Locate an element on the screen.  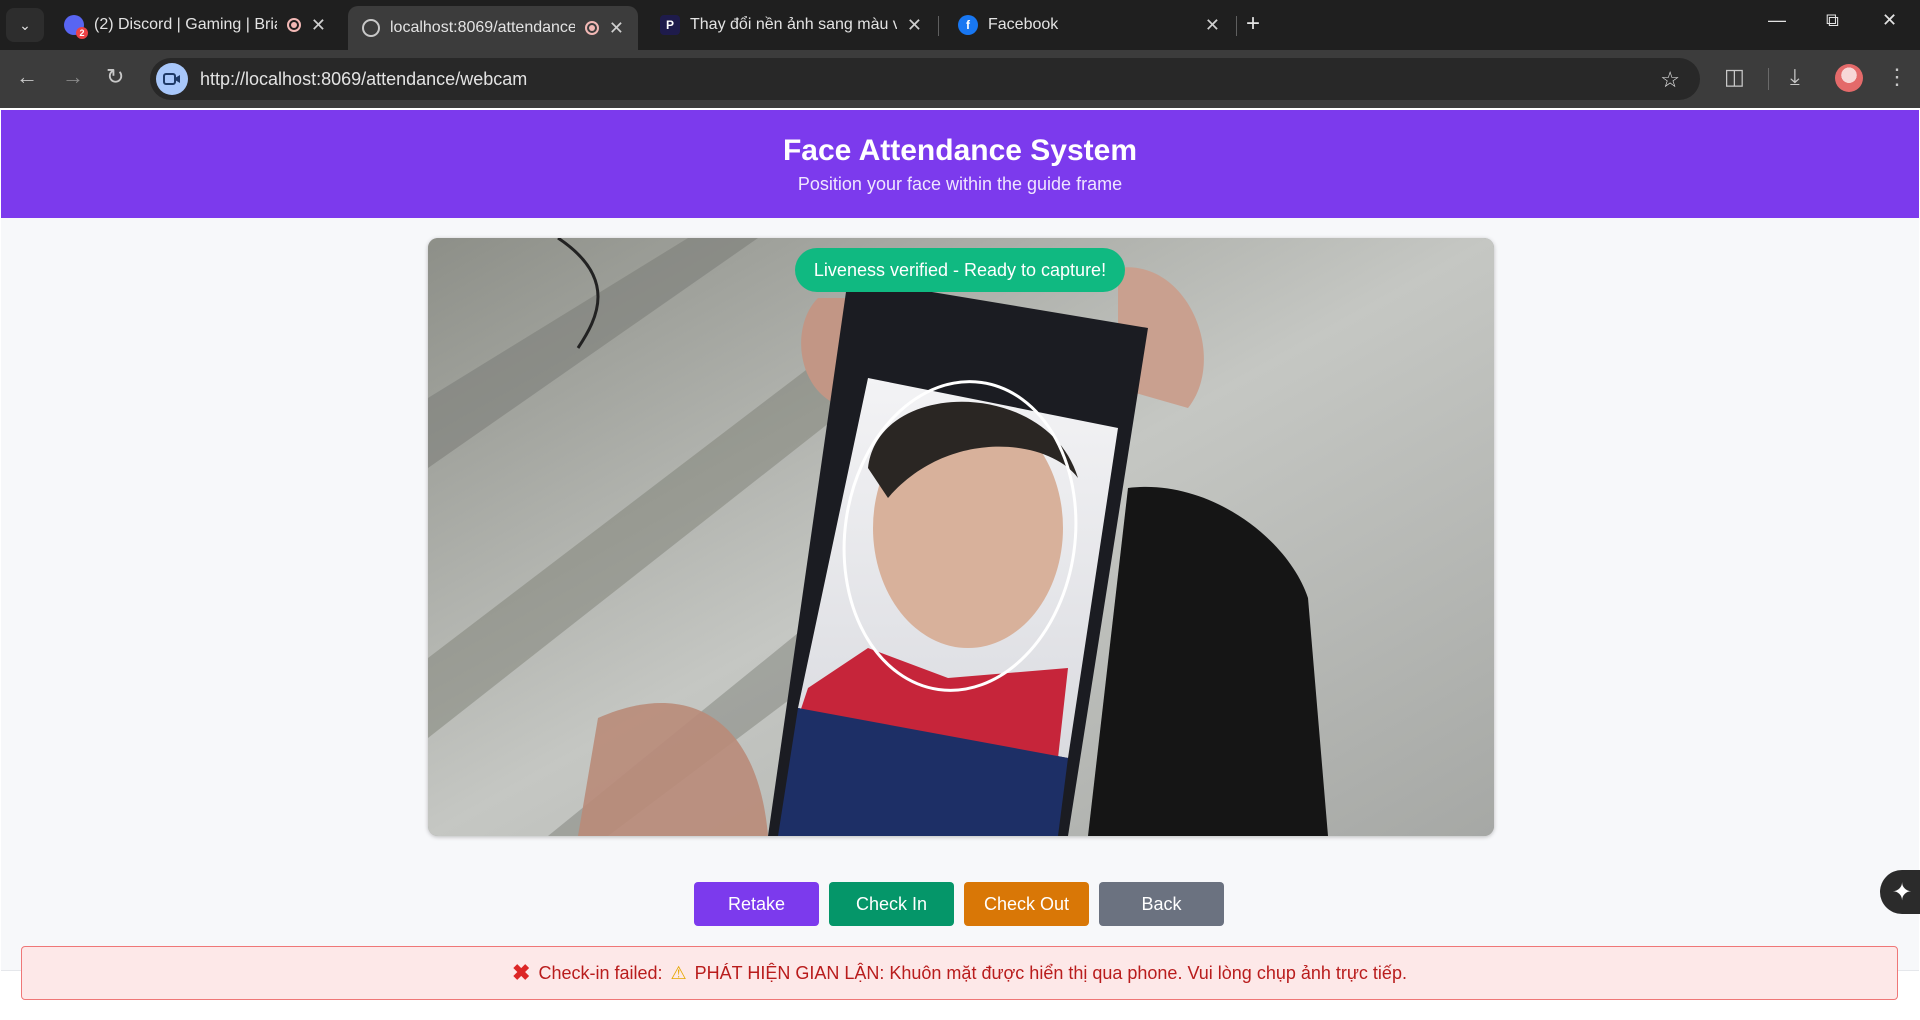
tab-title: (2) Discord | Gaming | Brian is located at coordinates (185, 24).